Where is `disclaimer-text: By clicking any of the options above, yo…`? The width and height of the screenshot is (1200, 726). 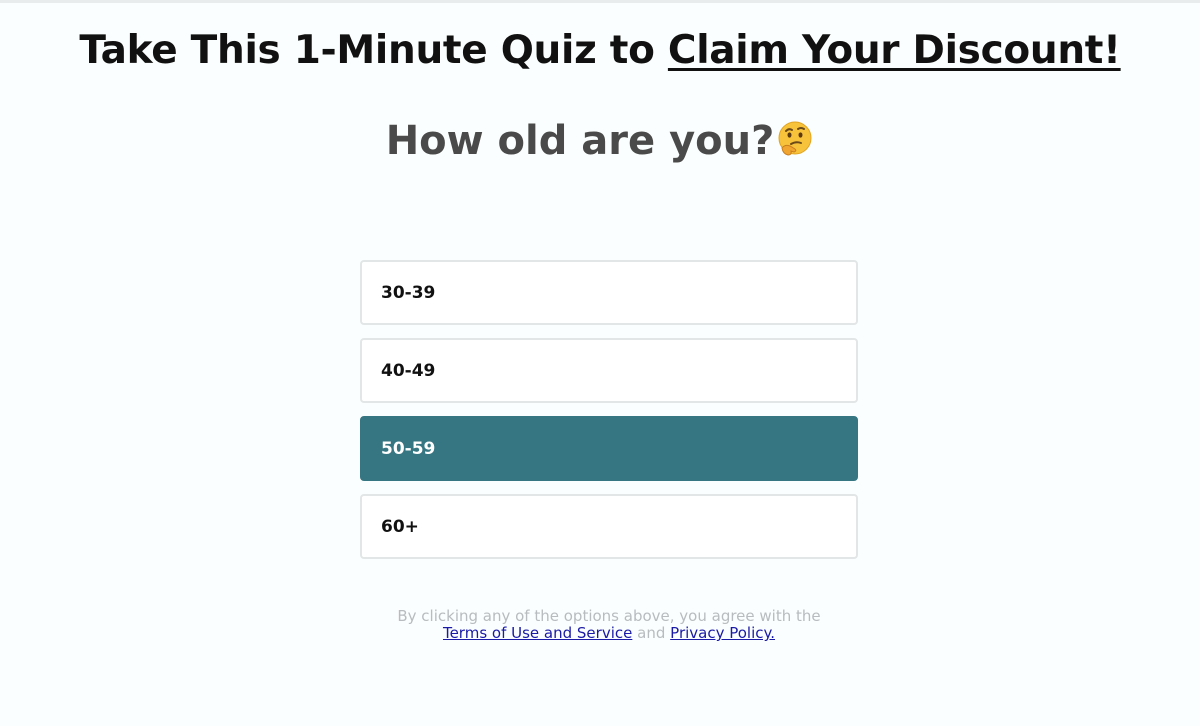 disclaimer-text: By clicking any of the options above, yo… is located at coordinates (609, 616).